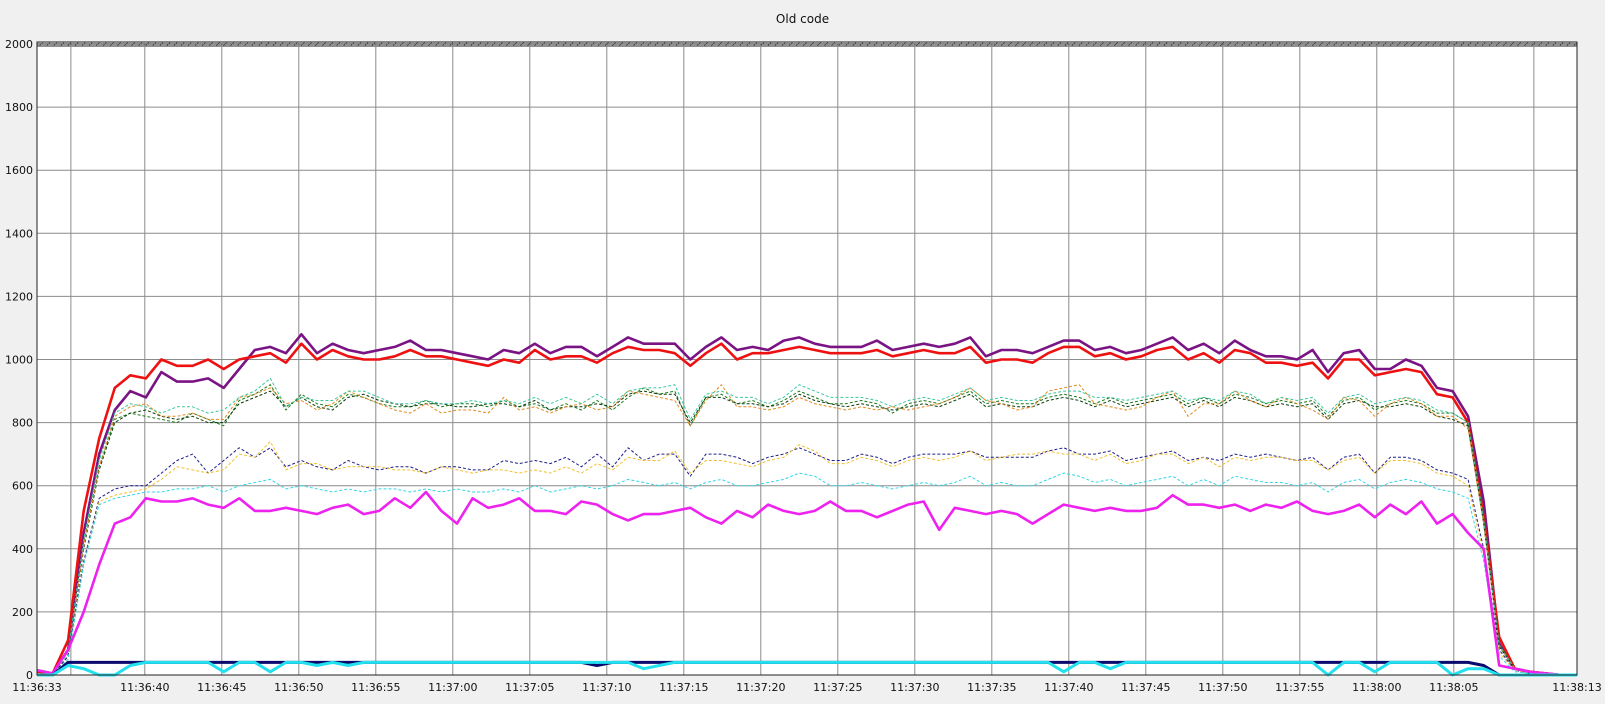  I want to click on x-tick-label: 11:36:50, so click(298, 687).